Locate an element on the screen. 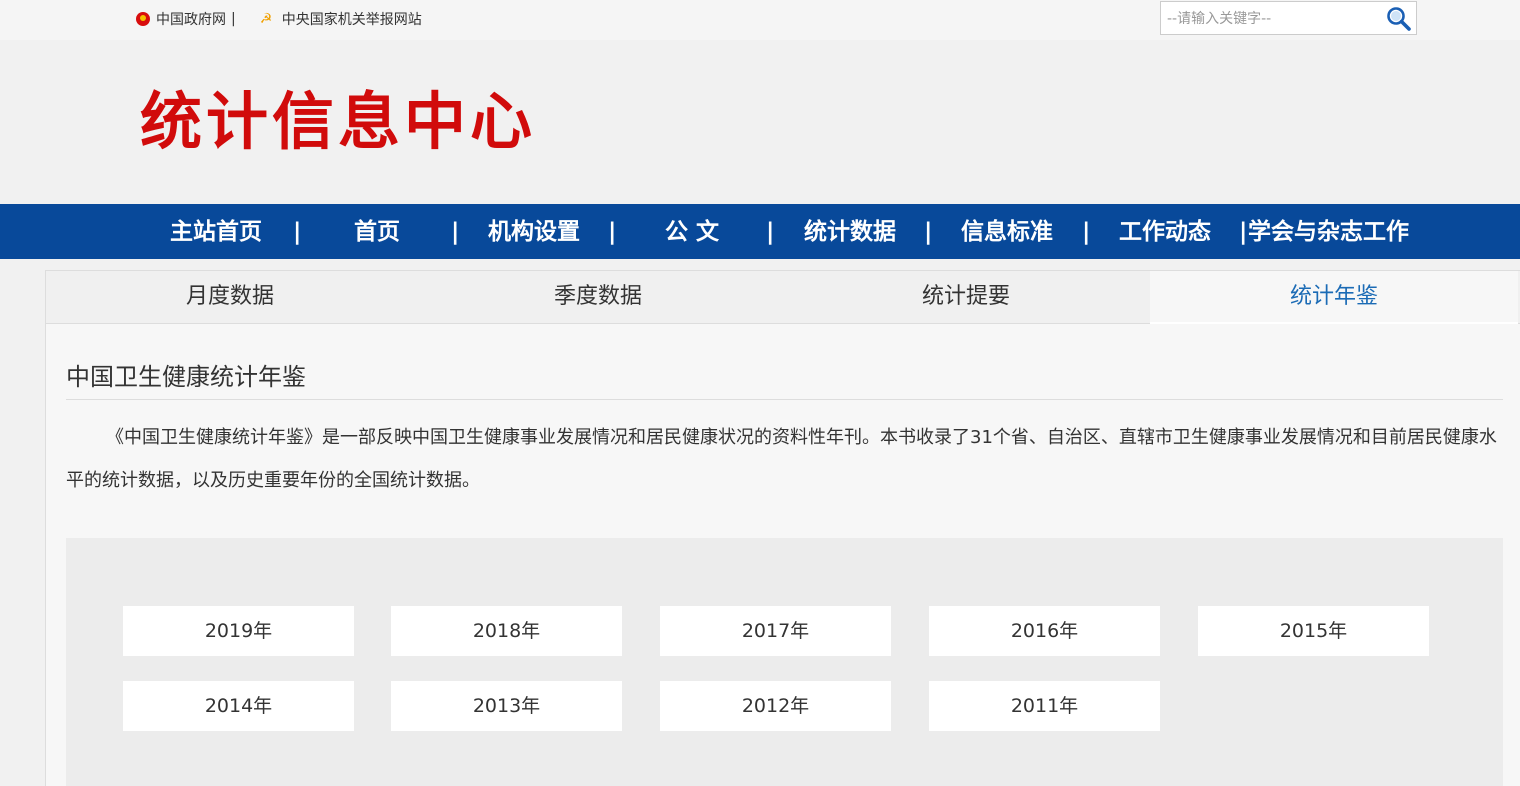 This screenshot has width=1520, height=786. sub-tabs: 月度数据 季度数据 统计提要 统计年鉴 is located at coordinates (783, 297).